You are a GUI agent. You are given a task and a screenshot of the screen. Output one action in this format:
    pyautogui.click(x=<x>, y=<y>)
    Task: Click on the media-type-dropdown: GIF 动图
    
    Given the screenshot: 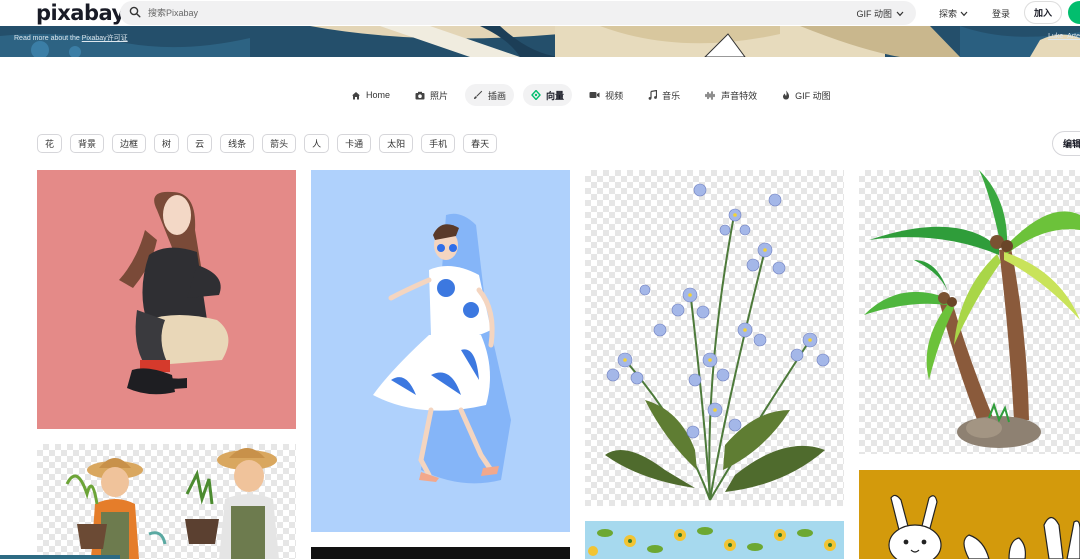 What is the action you would take?
    pyautogui.click(x=881, y=13)
    